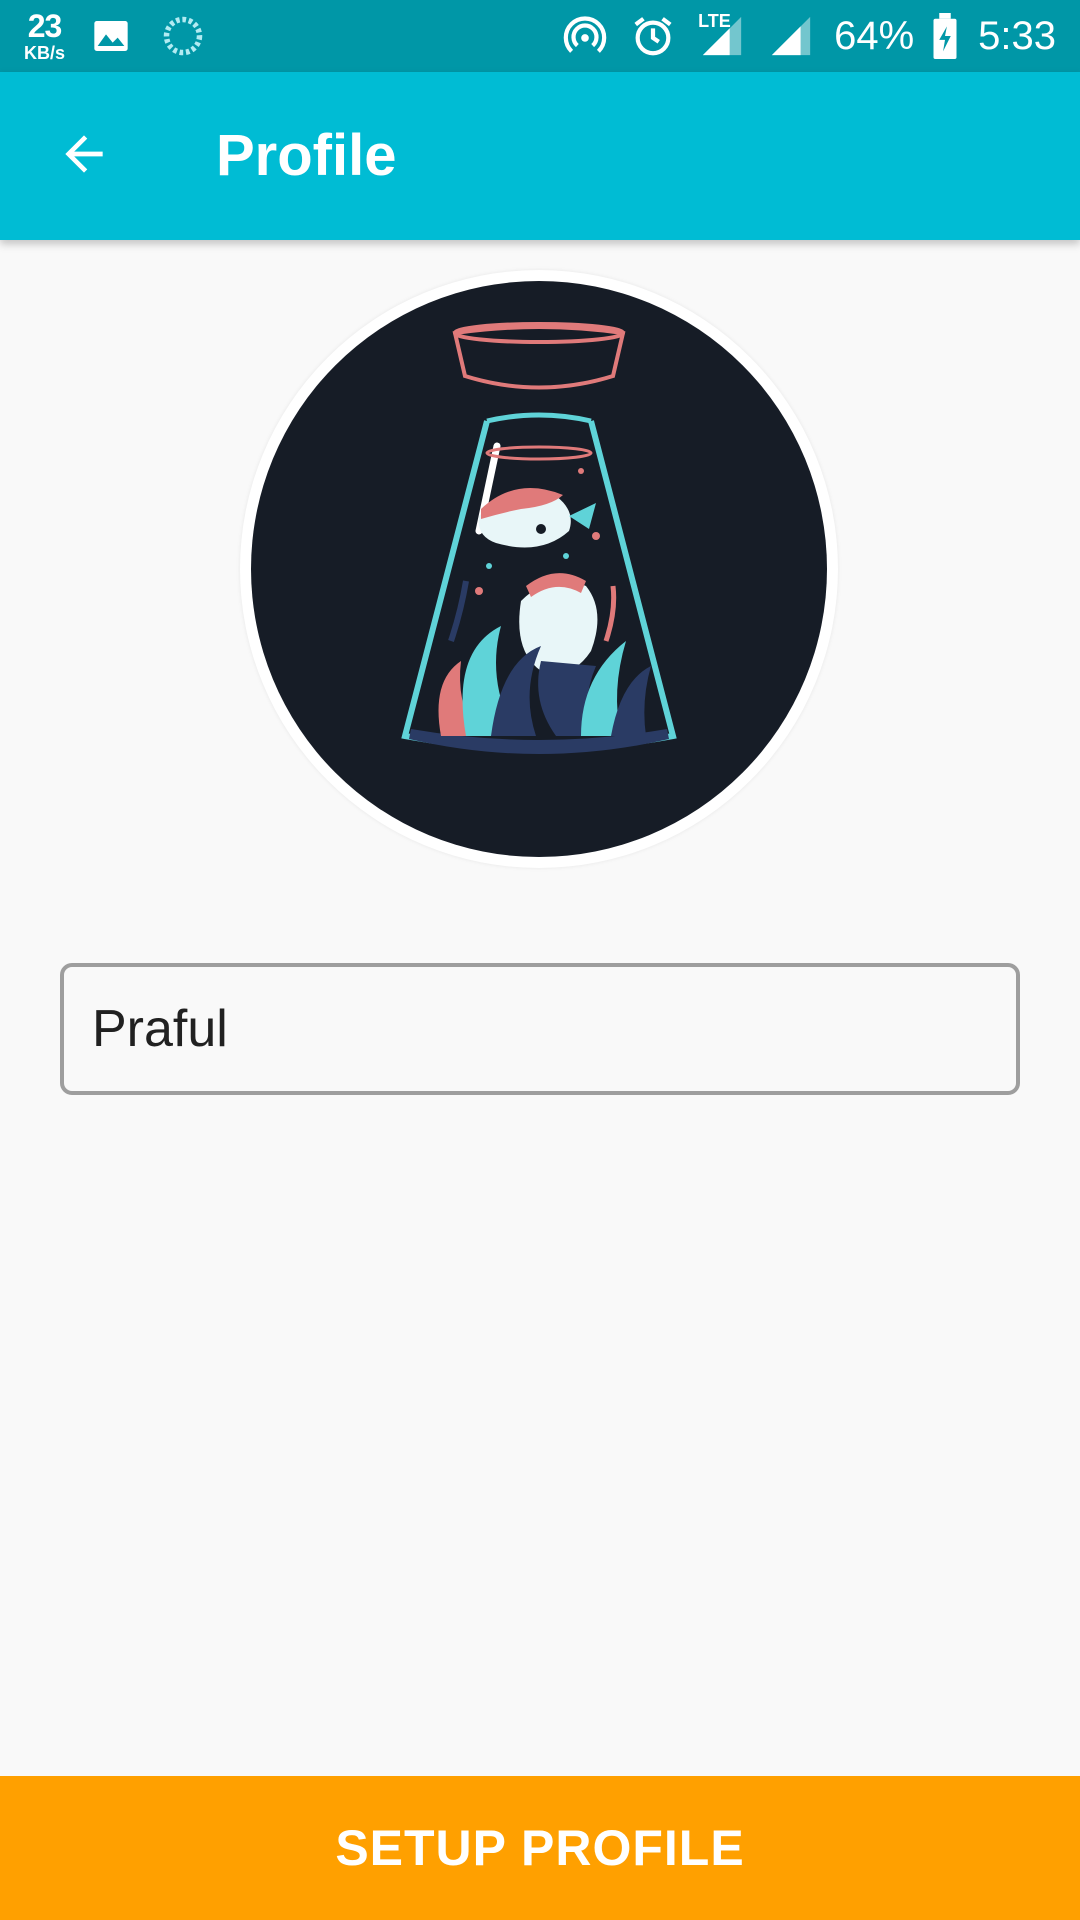 This screenshot has height=1920, width=1080. What do you see at coordinates (945, 36) in the screenshot?
I see `battery-charging-icon` at bounding box center [945, 36].